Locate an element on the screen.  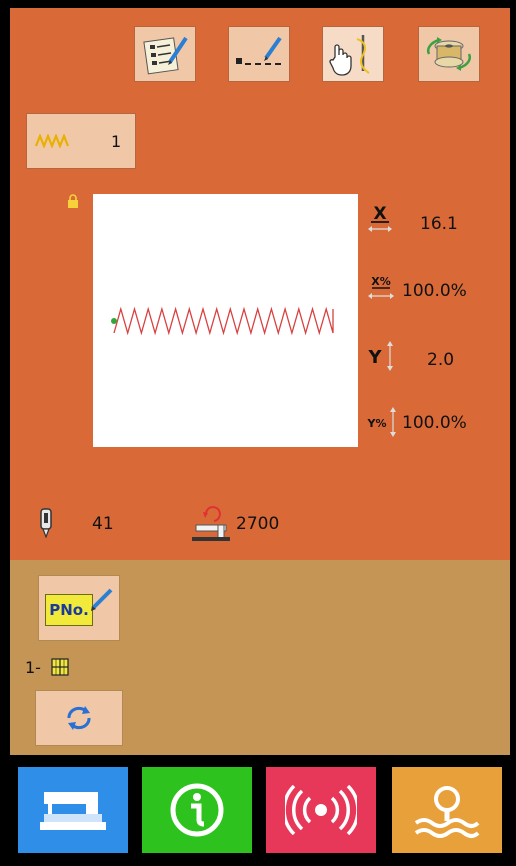
sewing-mode-button is located at coordinates (73, 810).